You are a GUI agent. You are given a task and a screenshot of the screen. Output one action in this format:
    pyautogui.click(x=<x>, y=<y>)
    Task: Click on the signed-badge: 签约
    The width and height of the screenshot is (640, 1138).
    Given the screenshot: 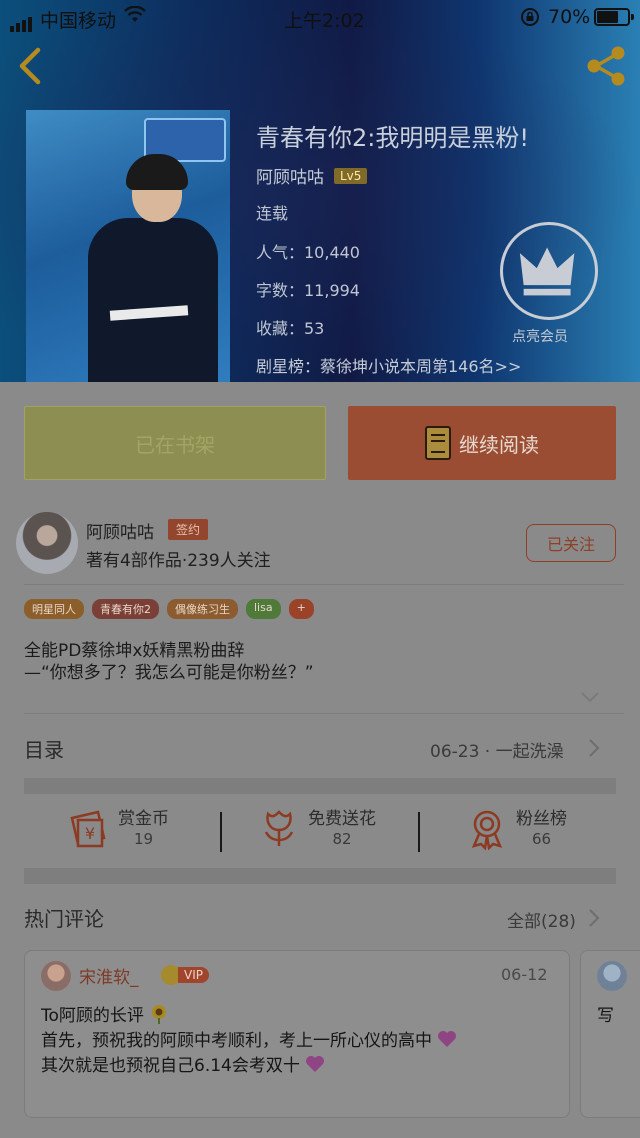 What is the action you would take?
    pyautogui.click(x=188, y=529)
    